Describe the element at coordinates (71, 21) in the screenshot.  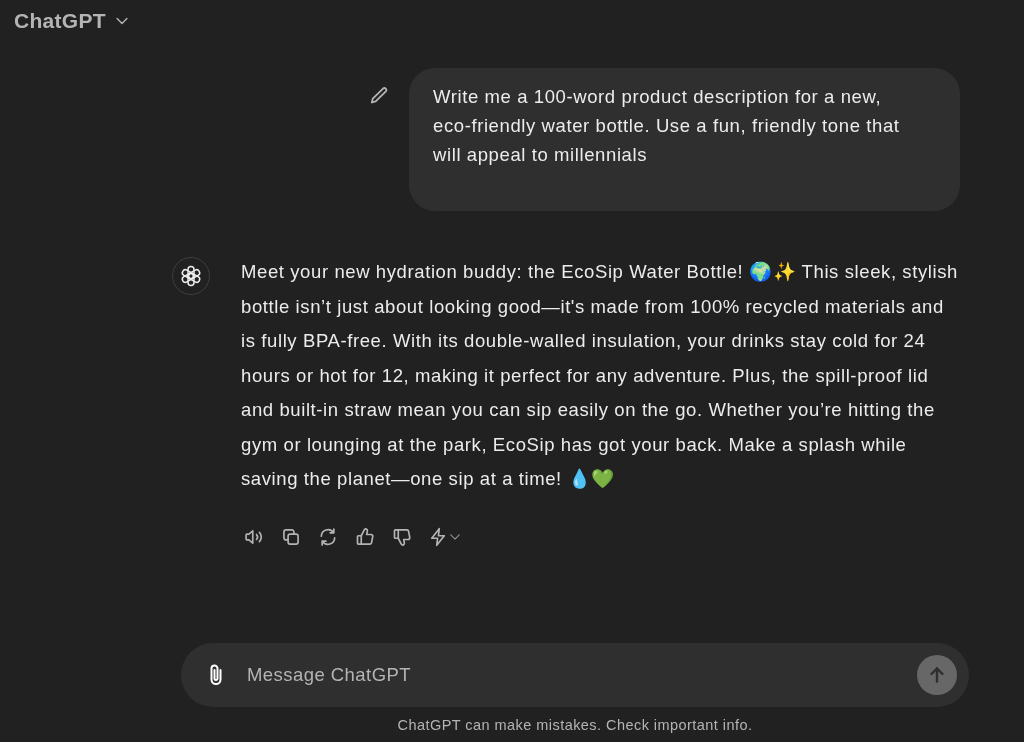
I see `model-menu-button: ChatGPT` at that location.